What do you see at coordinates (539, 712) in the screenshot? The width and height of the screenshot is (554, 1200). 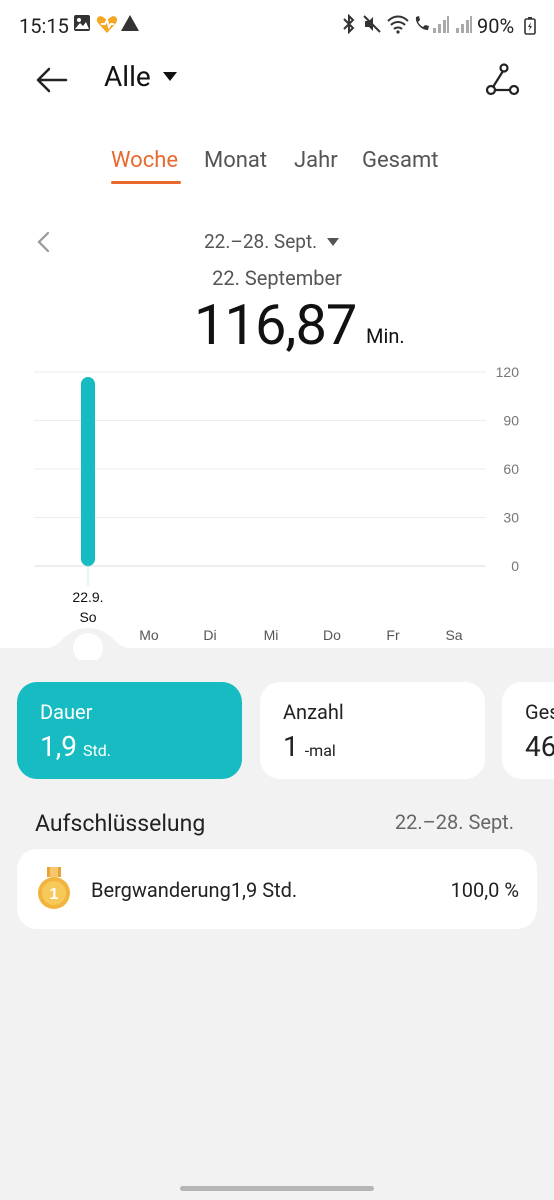 I see `card-gesamt-label: Ges` at bounding box center [539, 712].